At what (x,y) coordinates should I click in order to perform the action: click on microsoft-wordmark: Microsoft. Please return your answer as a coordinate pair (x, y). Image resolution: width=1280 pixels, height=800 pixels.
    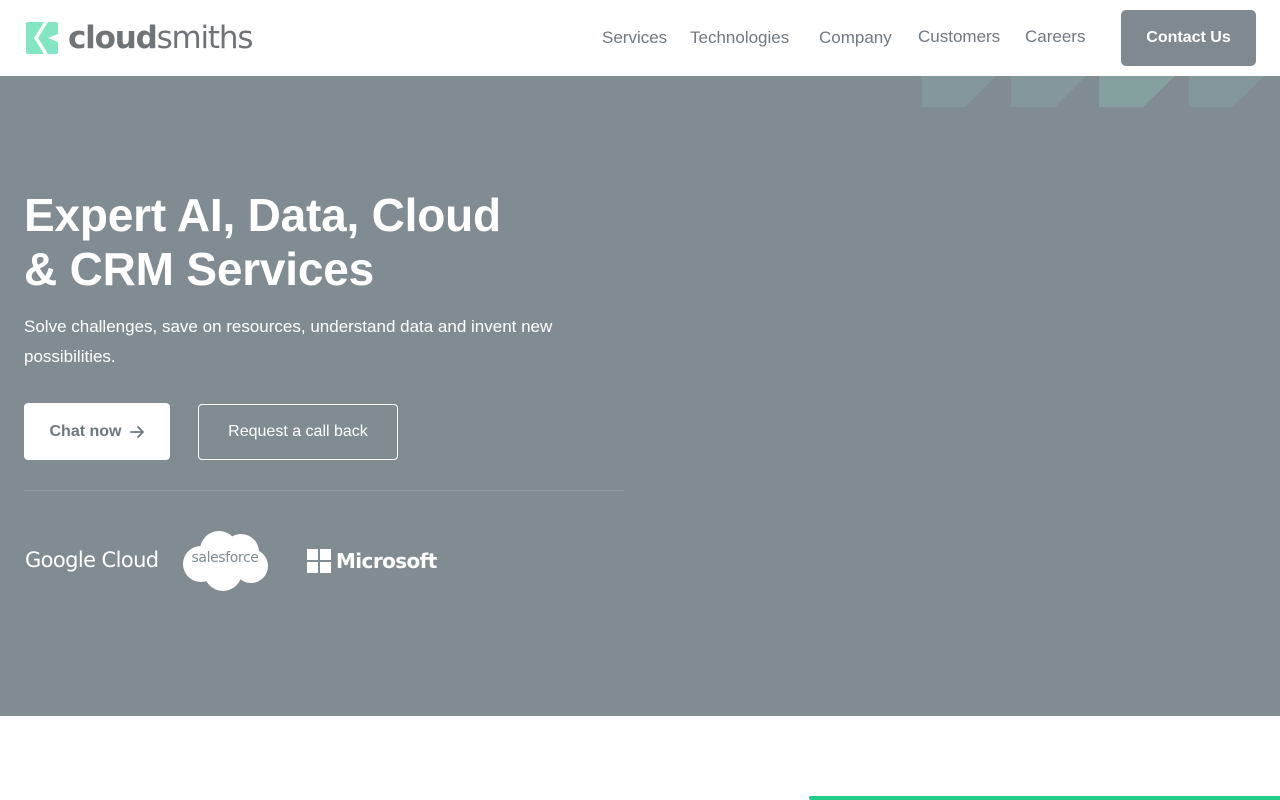
    Looking at the image, I should click on (386, 561).